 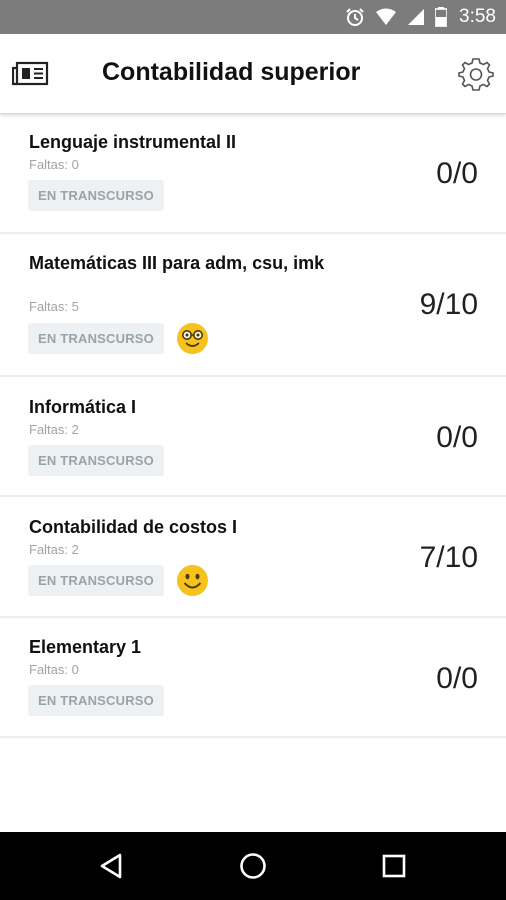 I want to click on nerd-smiley-icon, so click(x=192, y=338).